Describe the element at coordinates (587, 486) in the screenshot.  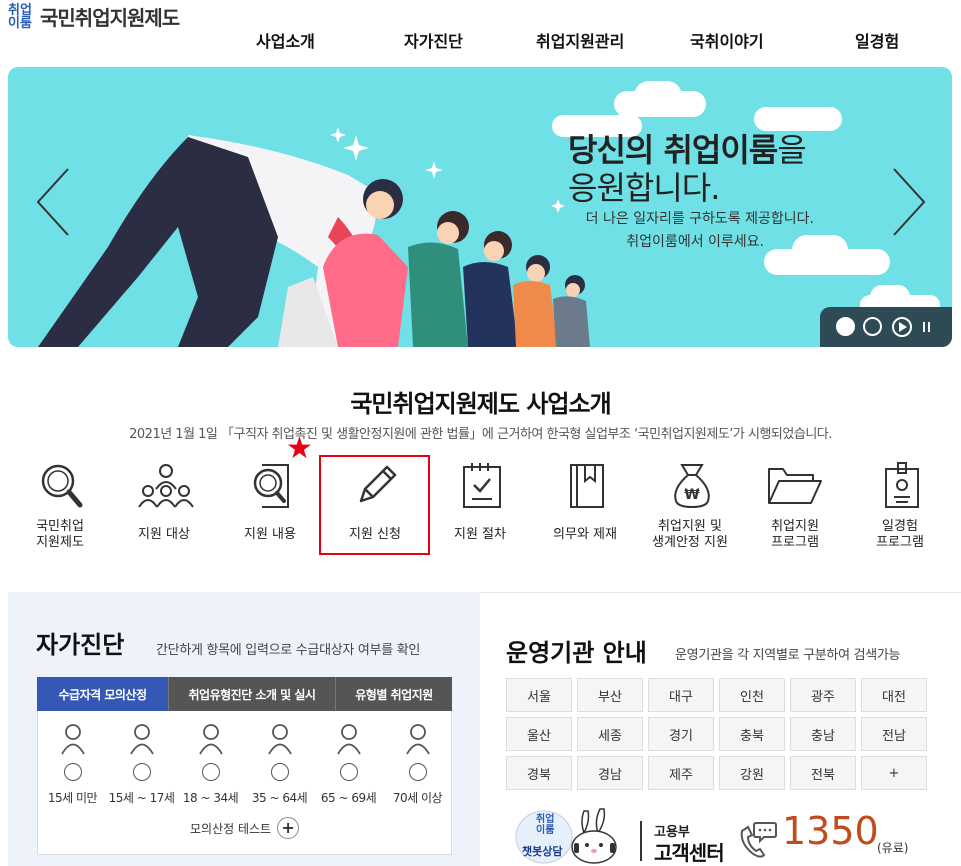
I see `book-icon` at that location.